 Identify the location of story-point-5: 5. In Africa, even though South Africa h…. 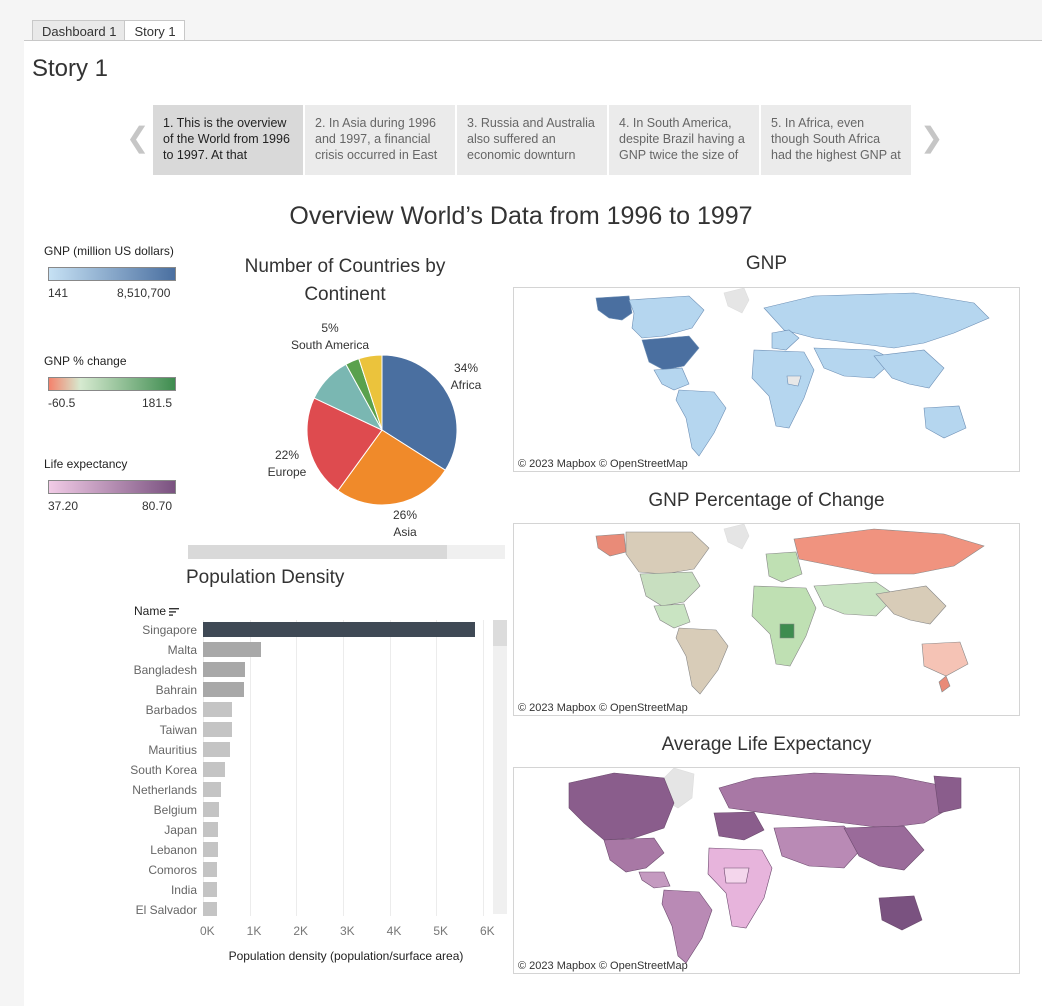
(836, 140).